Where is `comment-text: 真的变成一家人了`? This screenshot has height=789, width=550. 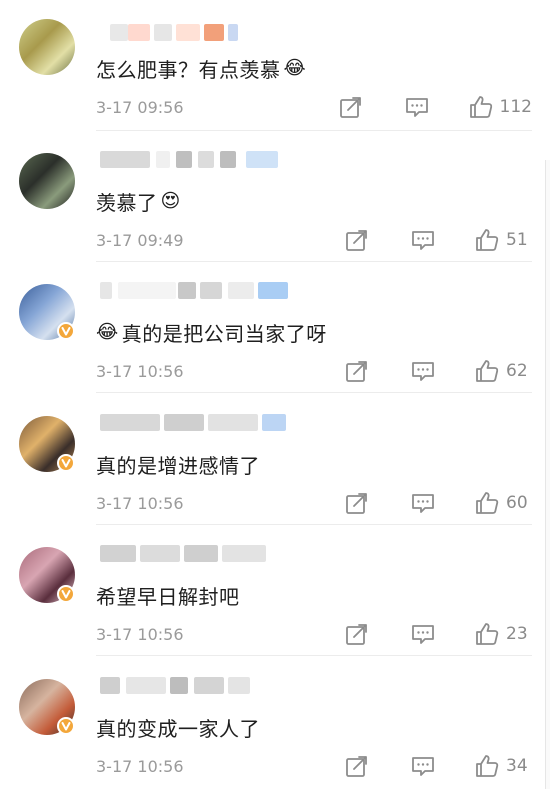 comment-text: 真的变成一家人了 is located at coordinates (178, 727).